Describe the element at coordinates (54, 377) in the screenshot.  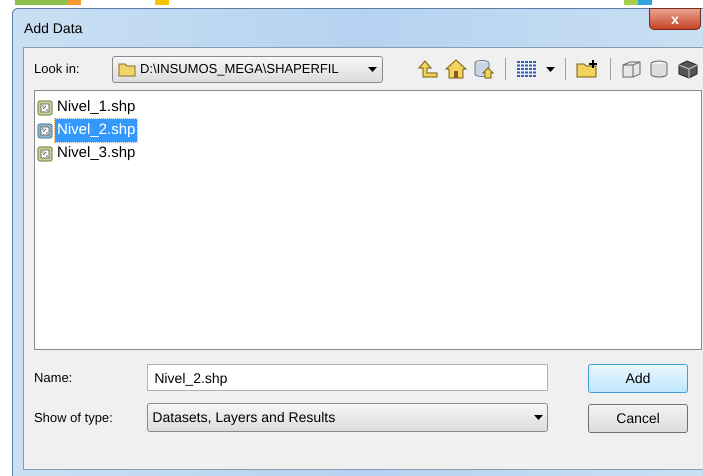
I see `name-label: Name:` at that location.